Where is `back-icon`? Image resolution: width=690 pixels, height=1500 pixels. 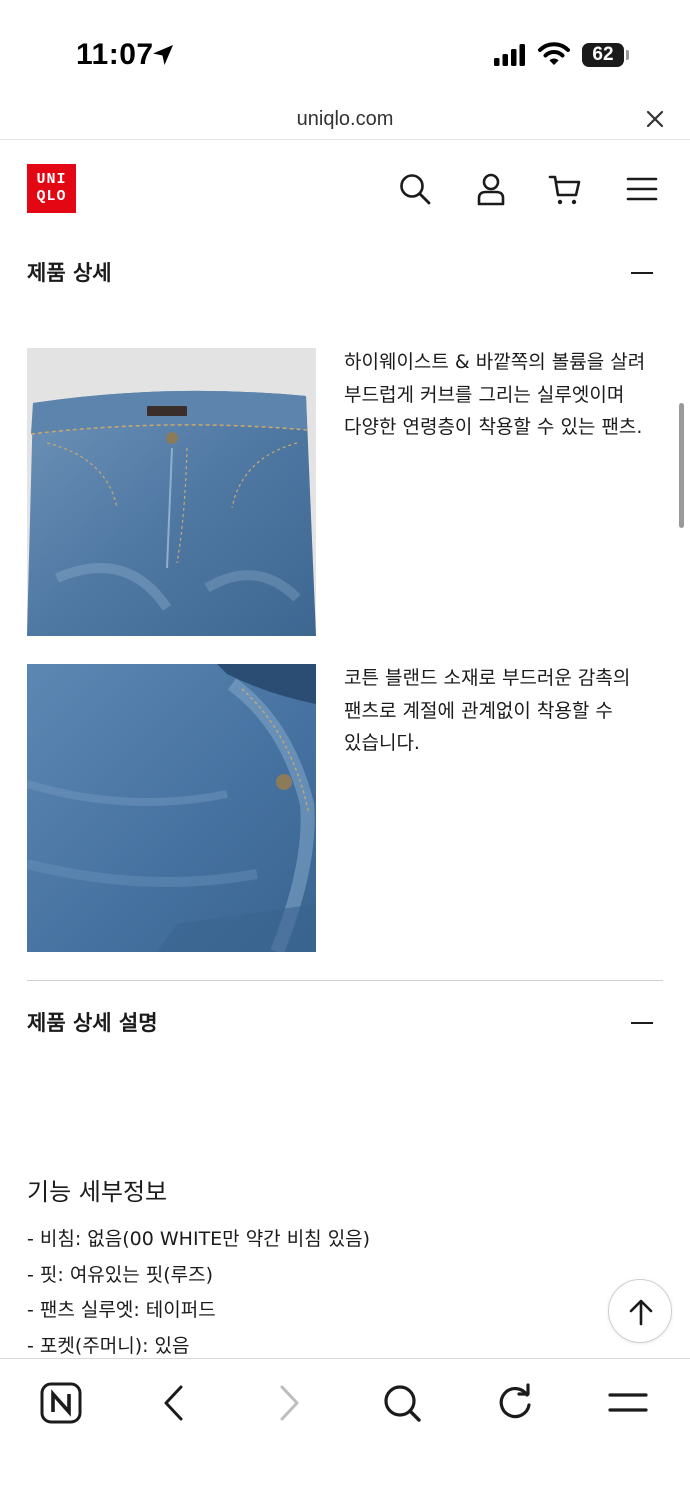 back-icon is located at coordinates (175, 1403).